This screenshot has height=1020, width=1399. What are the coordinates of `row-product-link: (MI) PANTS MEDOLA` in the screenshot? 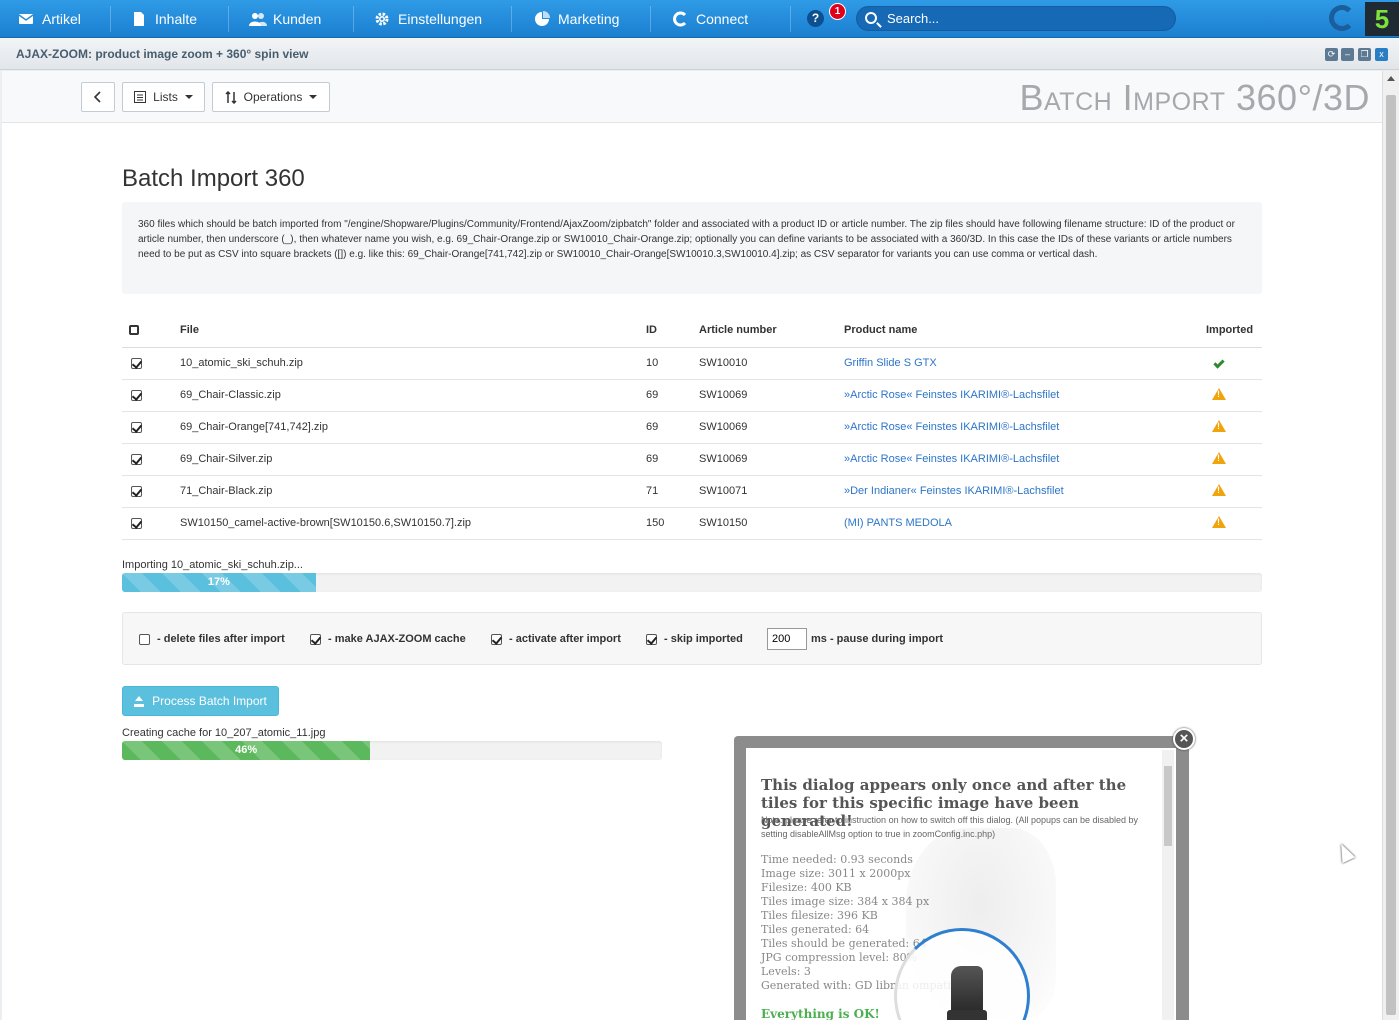 It's located at (898, 523).